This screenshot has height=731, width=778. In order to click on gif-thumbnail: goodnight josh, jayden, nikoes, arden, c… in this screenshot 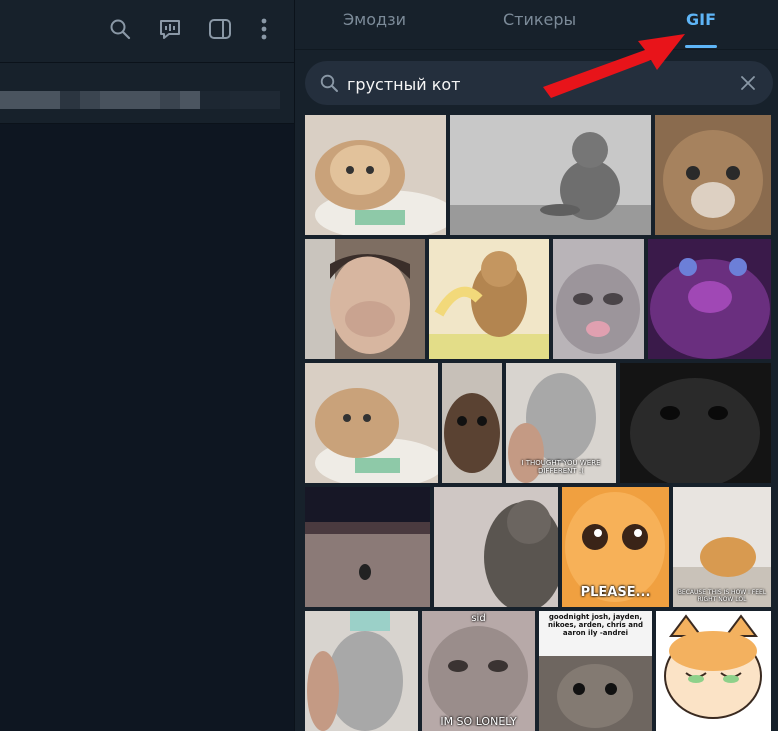, I will do `click(595, 671)`.